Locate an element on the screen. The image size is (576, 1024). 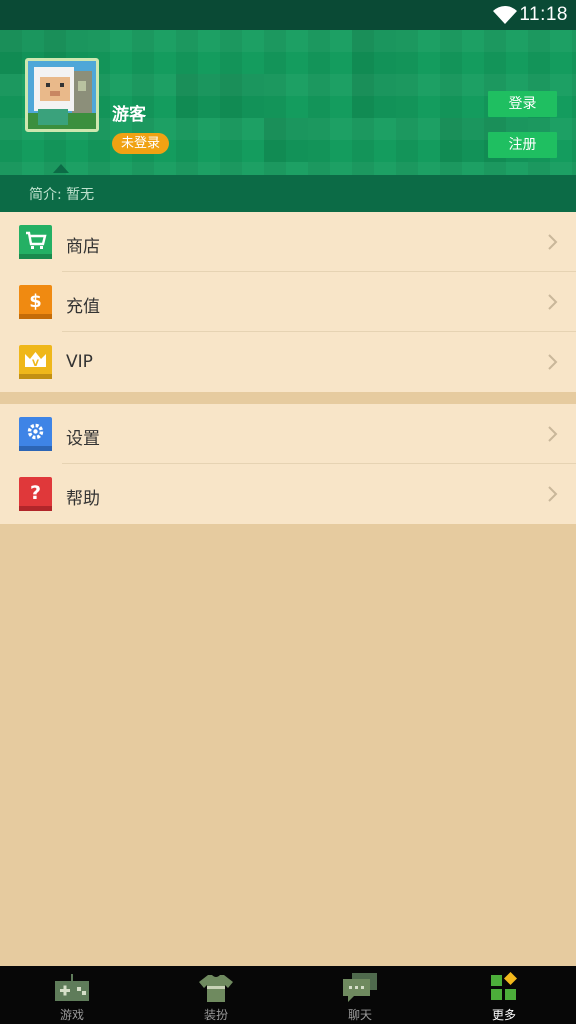
menu-label-settings: 设置 is located at coordinates (83, 439).